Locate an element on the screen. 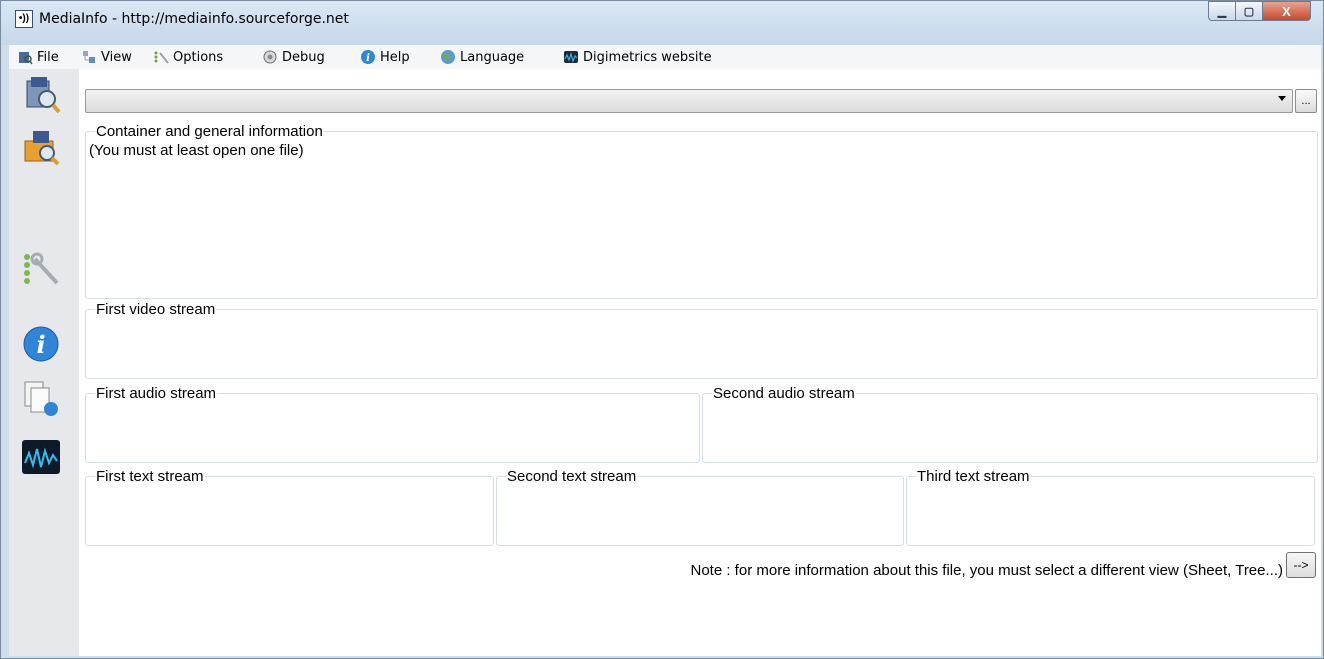 The height and width of the screenshot is (659, 1324). caption-buttons: ▁ ▢ X is located at coordinates (1259, 12).